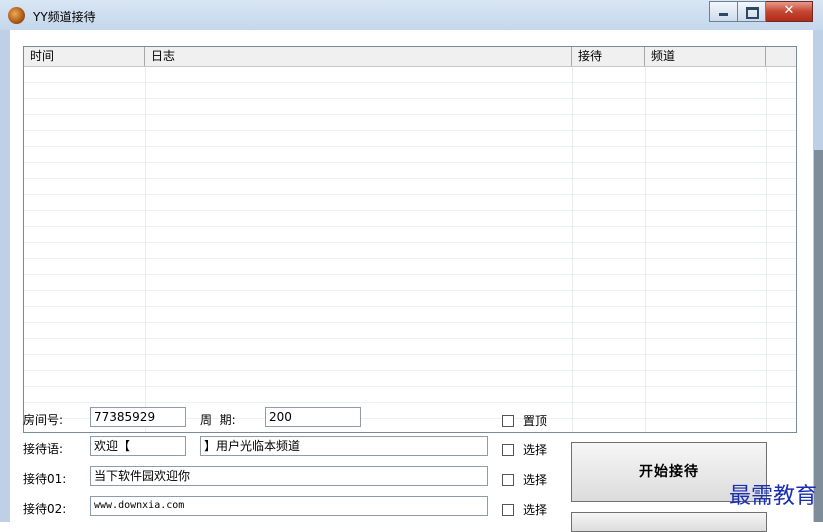 This screenshot has width=823, height=532. I want to click on greeting02-label: 接待02:, so click(45, 509).